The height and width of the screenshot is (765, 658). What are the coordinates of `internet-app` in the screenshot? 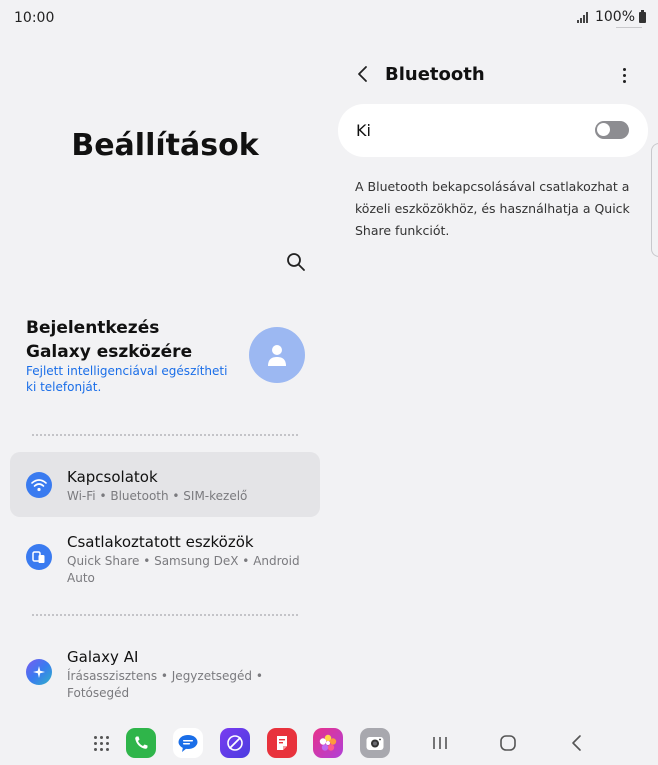 It's located at (235, 743).